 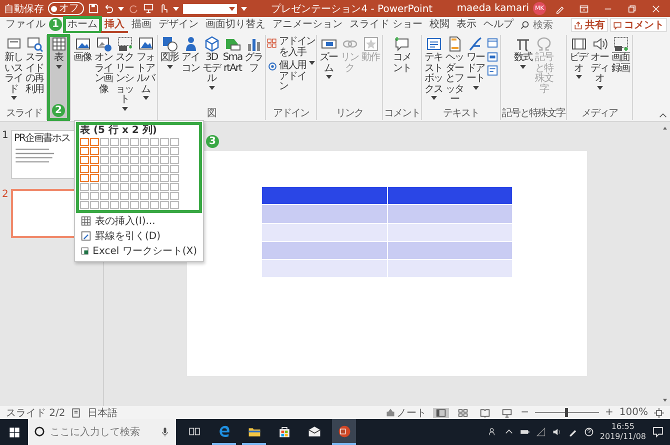 I want to click on ribbon-button: オンライン画像, so click(x=103, y=77).